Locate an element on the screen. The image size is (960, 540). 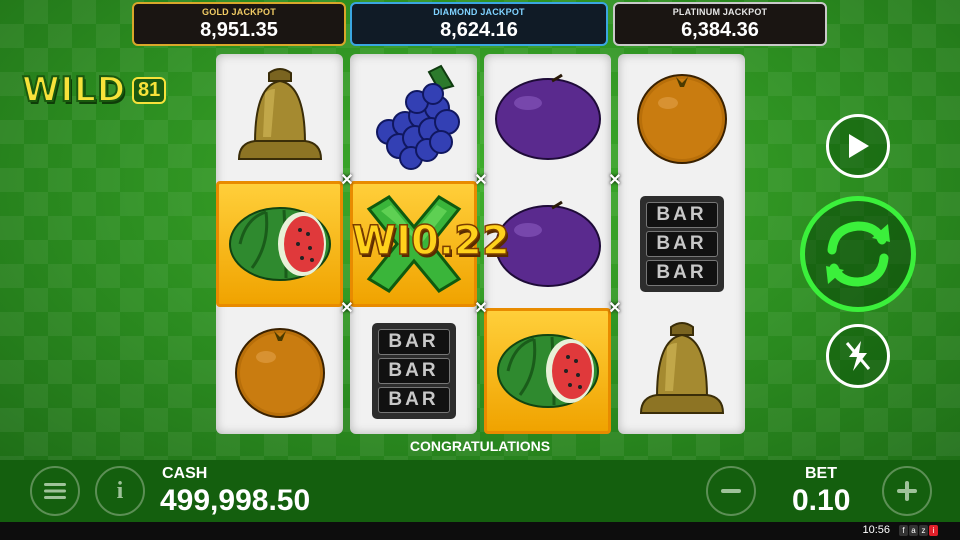
plum-icon is located at coordinates (547, 116).